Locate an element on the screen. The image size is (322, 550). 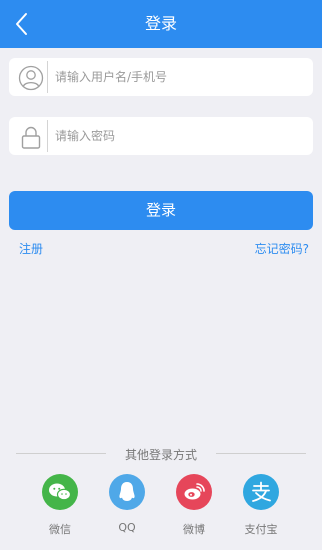
app-header: 登录 is located at coordinates (161, 24).